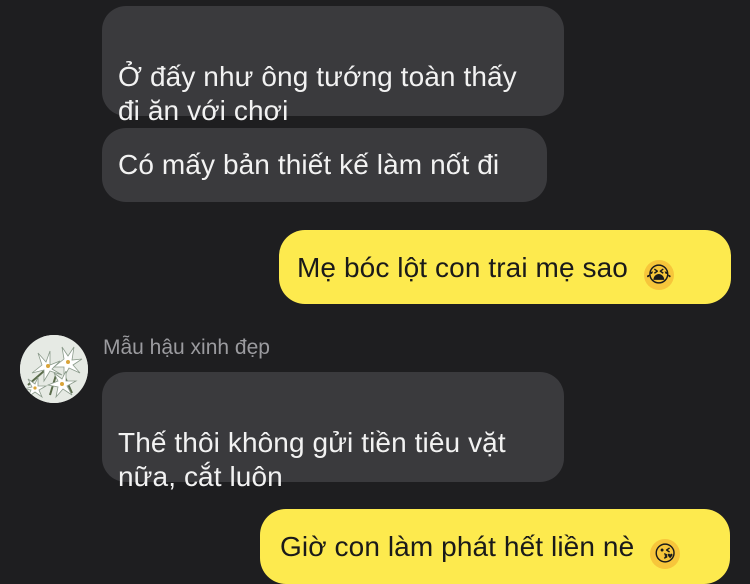  Describe the element at coordinates (457, 546) in the screenshot. I see `message-text: Giờ con làm phát hết liền nè` at that location.